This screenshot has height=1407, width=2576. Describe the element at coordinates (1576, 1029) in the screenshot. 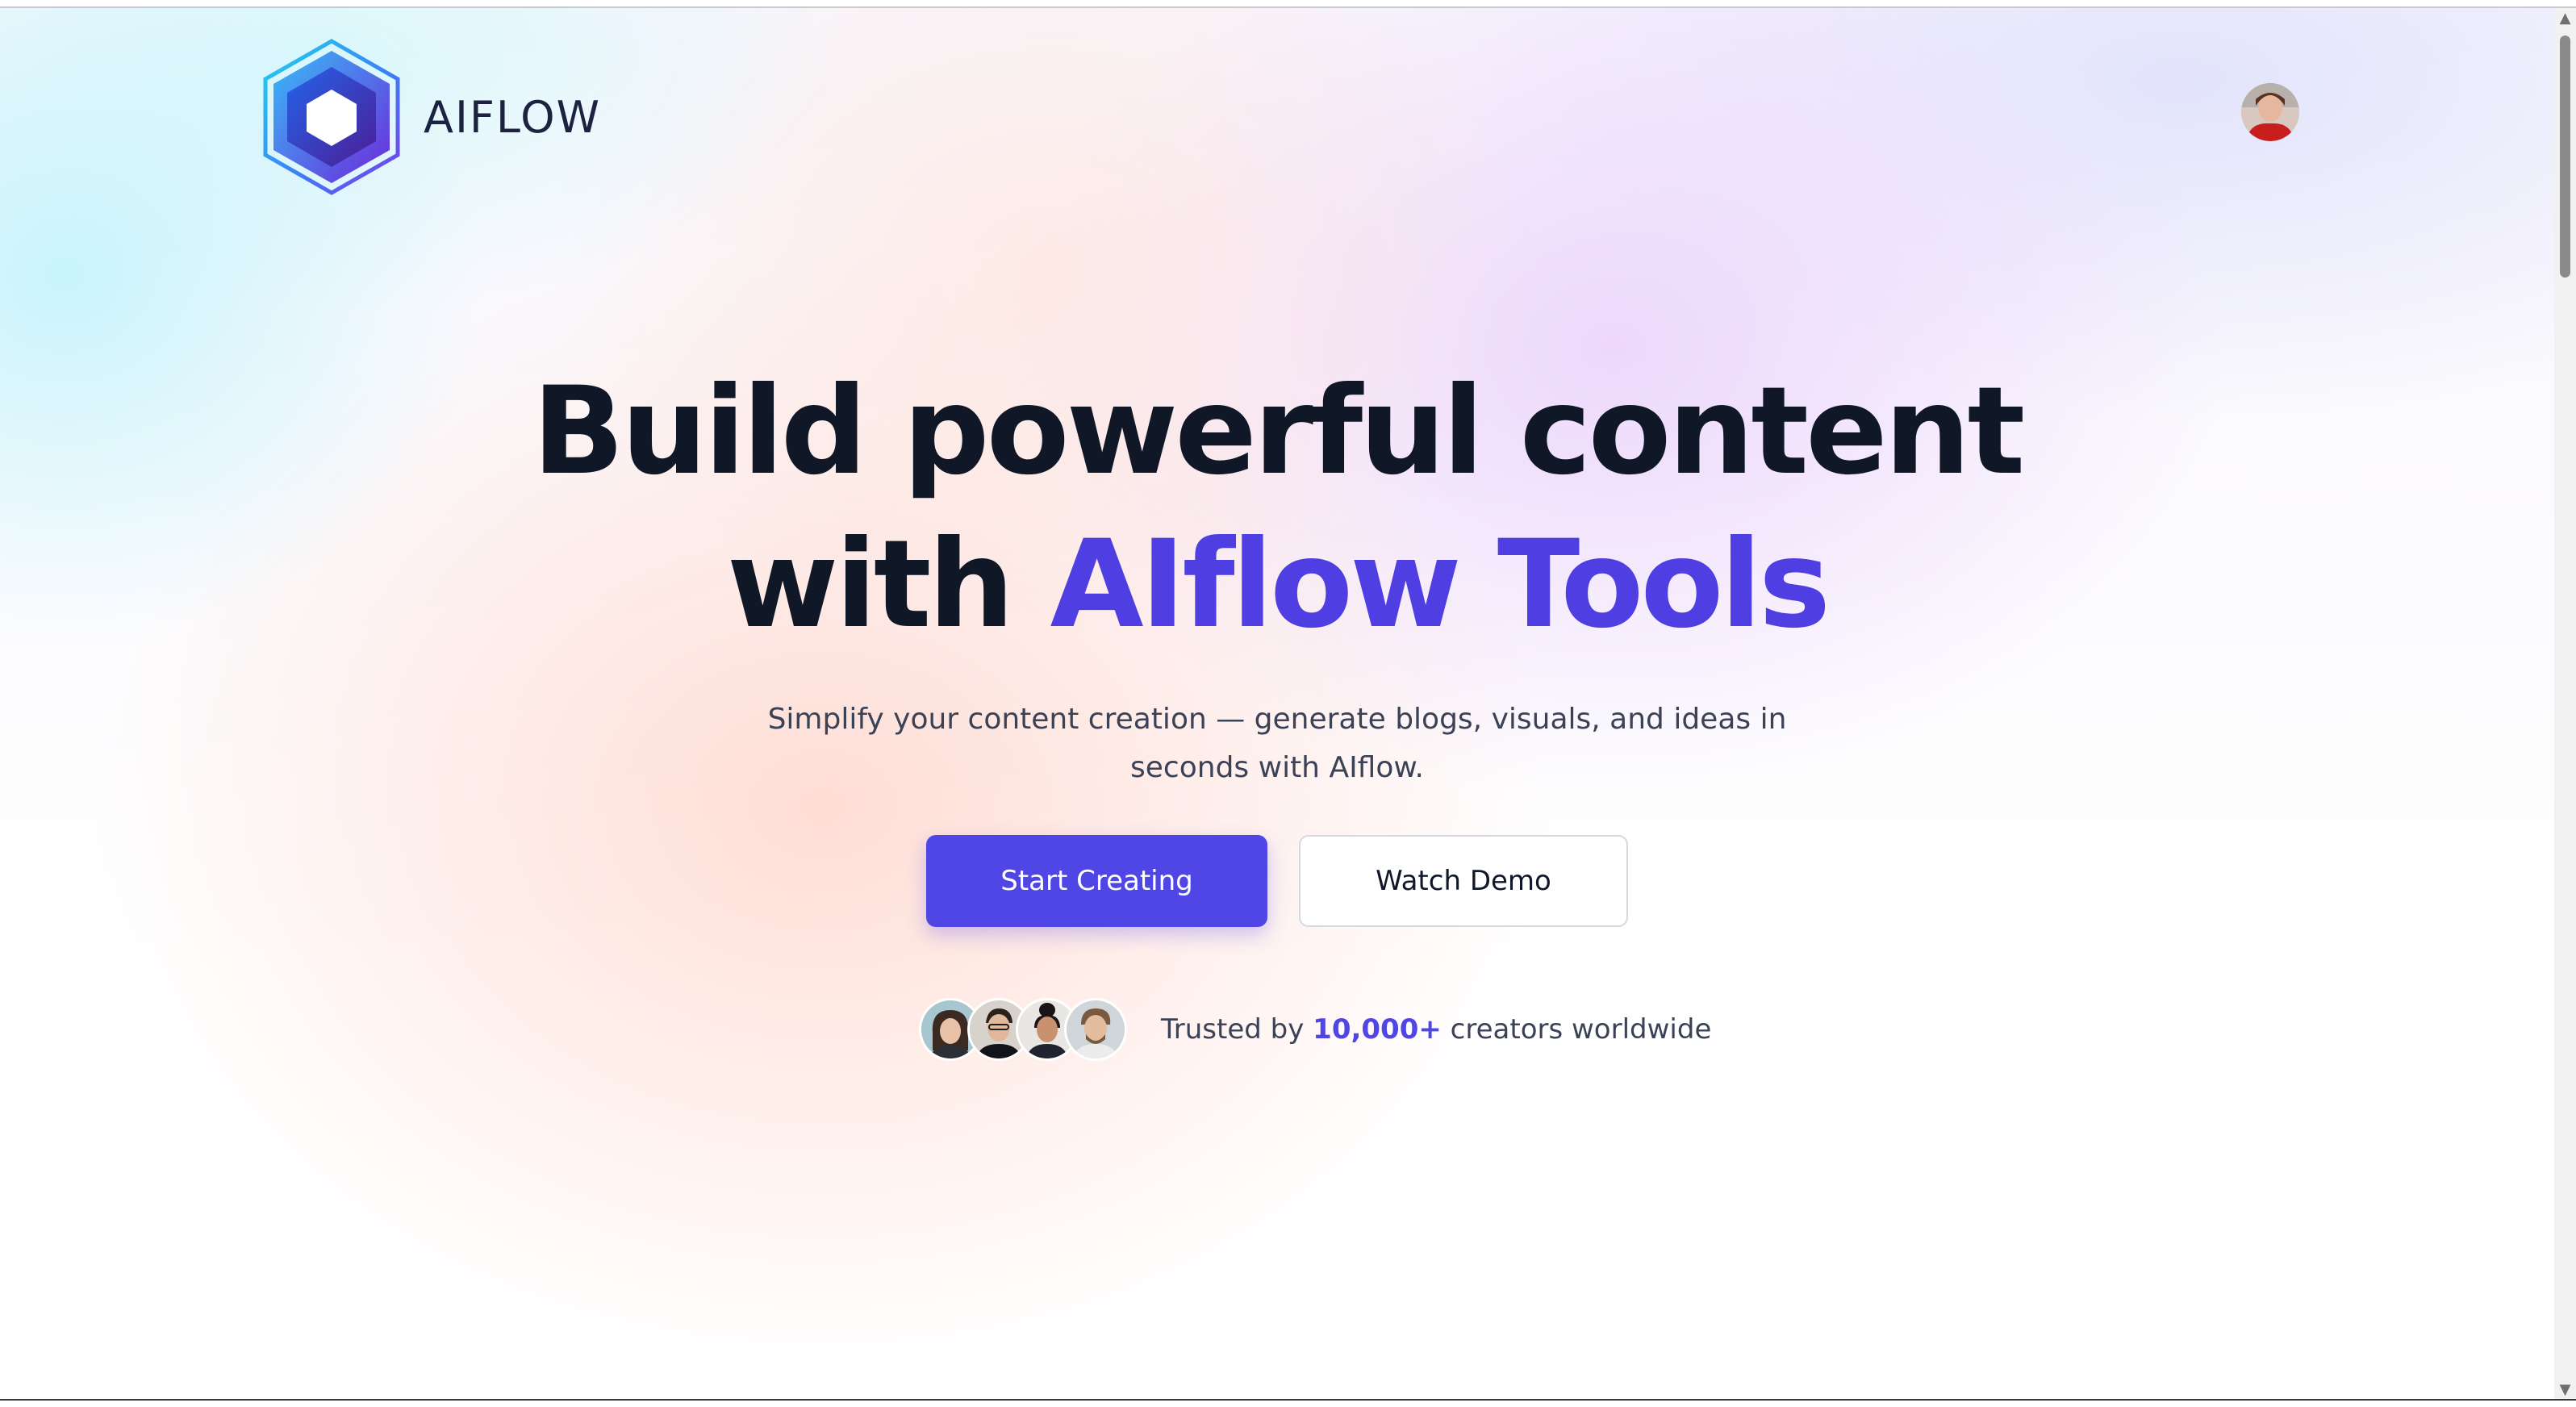

I see `trust-suffix: creators worldwide` at that location.